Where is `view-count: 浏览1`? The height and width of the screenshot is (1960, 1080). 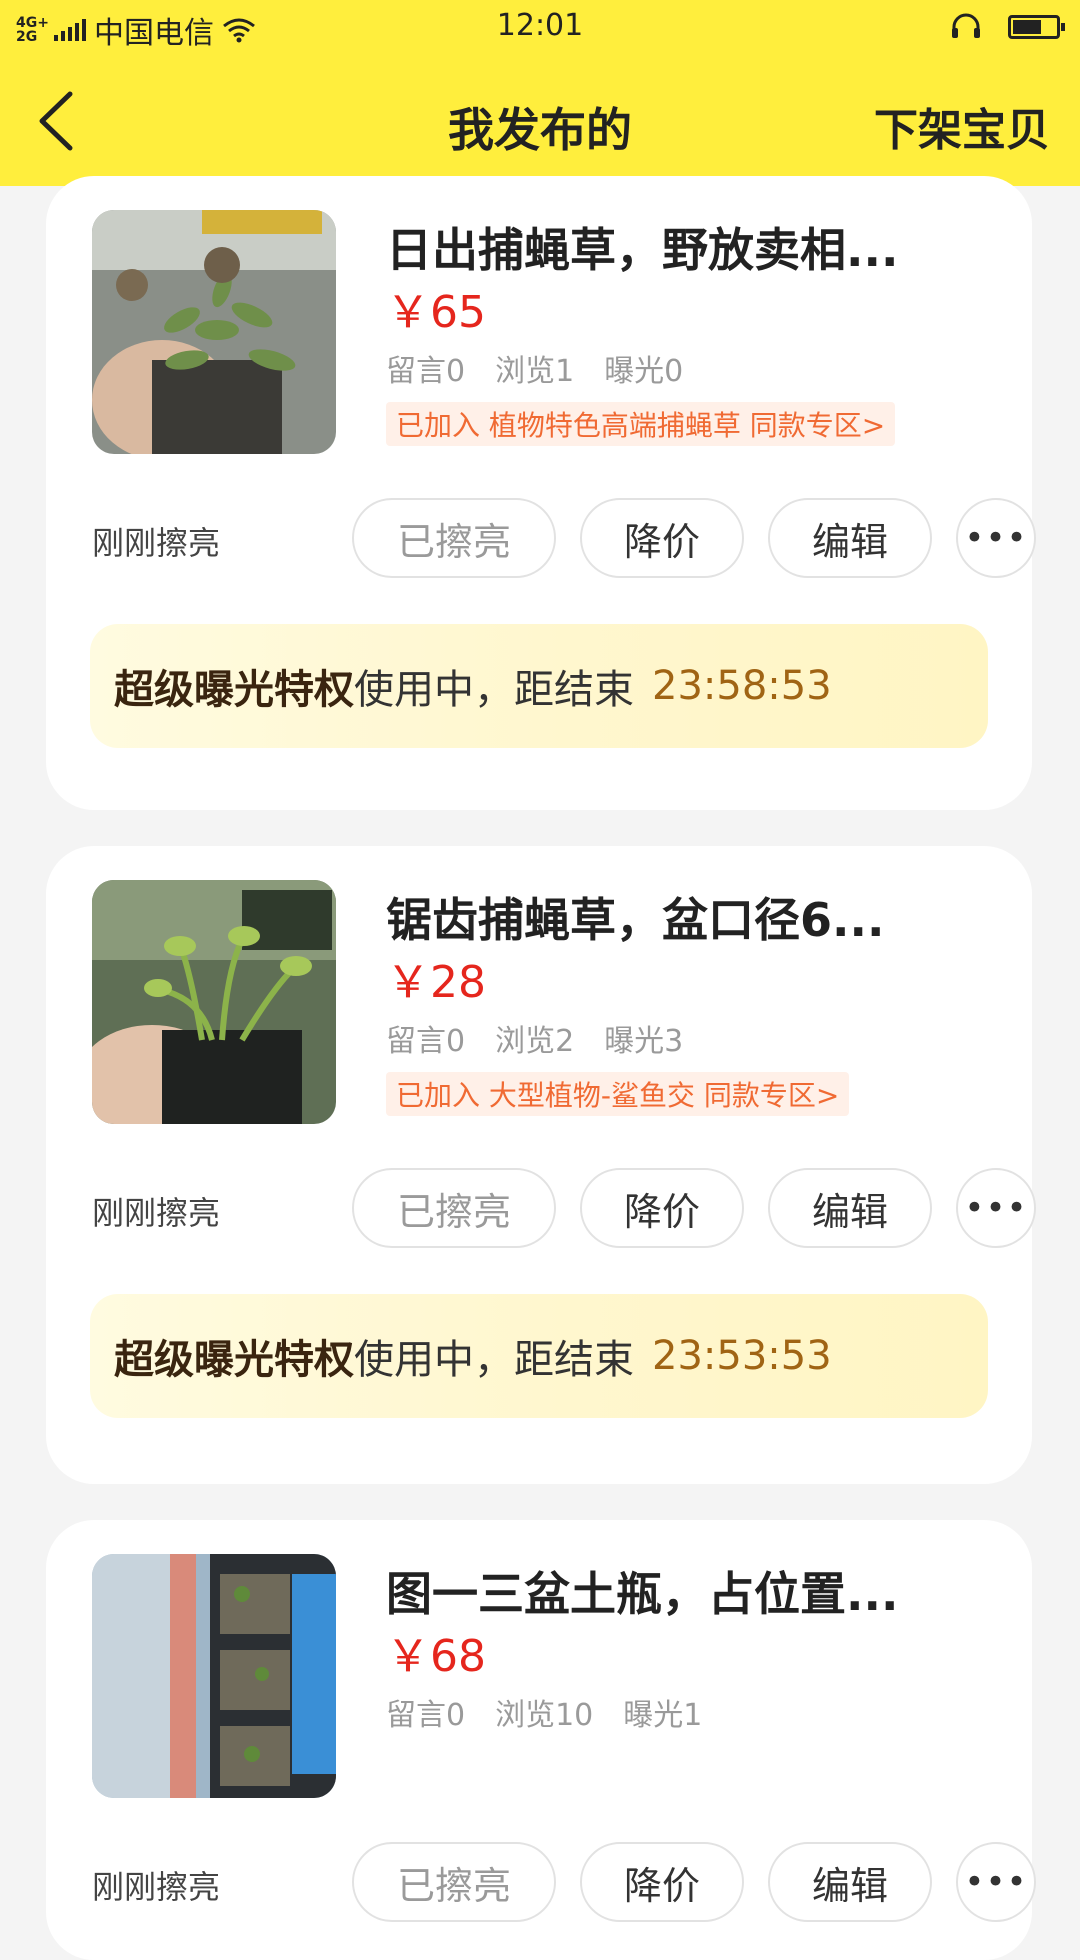
view-count: 浏览1 is located at coordinates (535, 371).